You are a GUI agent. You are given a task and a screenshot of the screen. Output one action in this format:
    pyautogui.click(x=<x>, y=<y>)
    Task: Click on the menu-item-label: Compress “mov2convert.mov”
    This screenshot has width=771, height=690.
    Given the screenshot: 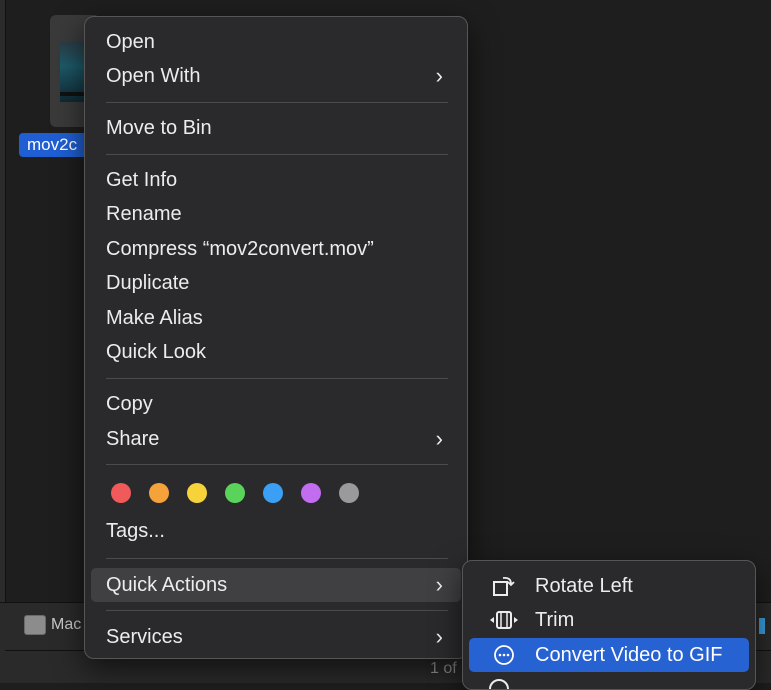 What is the action you would take?
    pyautogui.click(x=240, y=249)
    